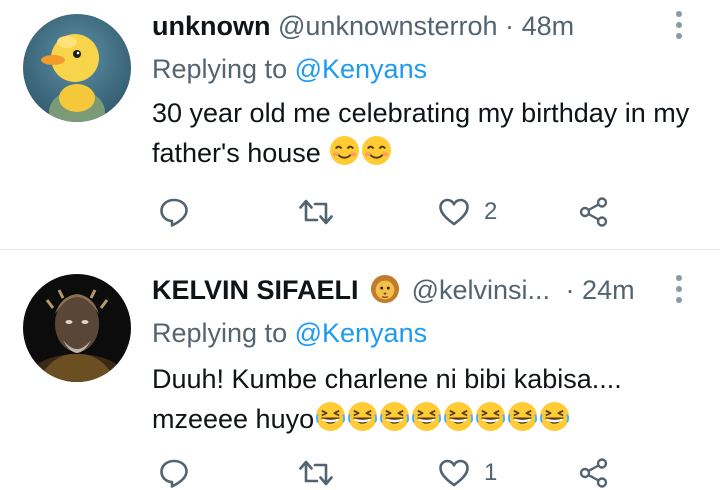  What do you see at coordinates (233, 419) in the screenshot?
I see `tweet-text-content: mzeeee huyo` at bounding box center [233, 419].